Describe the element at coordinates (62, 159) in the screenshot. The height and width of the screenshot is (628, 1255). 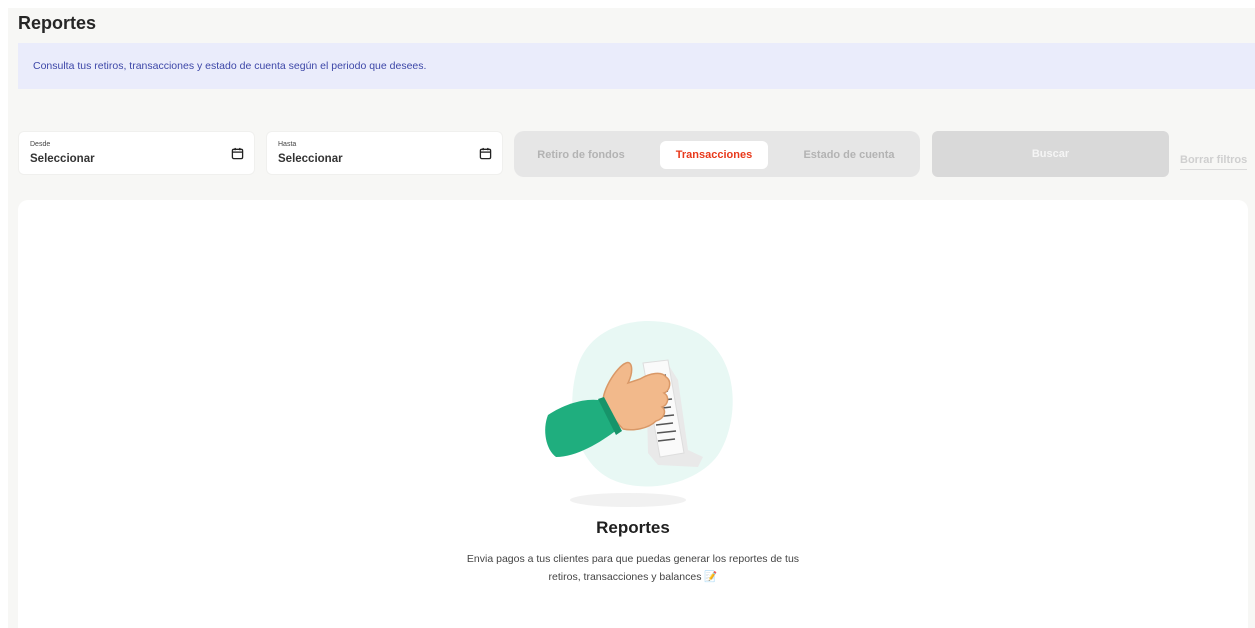
I see `date-from-value: Seleccionar` at that location.